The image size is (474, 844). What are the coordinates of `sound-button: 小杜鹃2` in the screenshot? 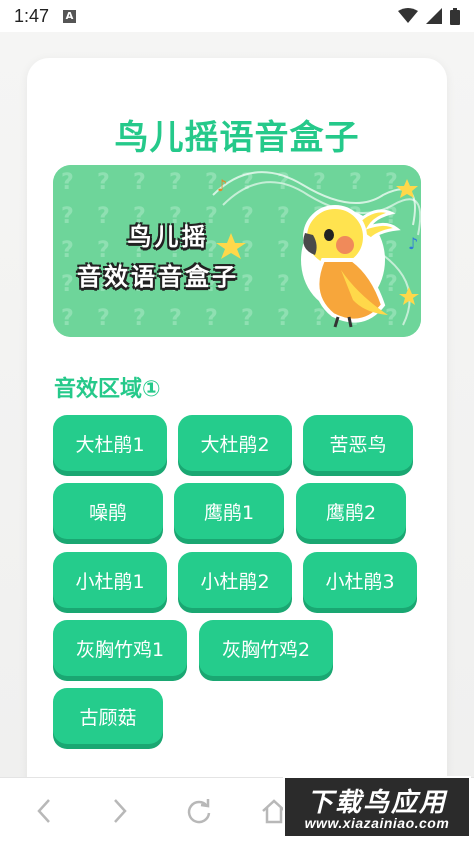 It's located at (235, 580).